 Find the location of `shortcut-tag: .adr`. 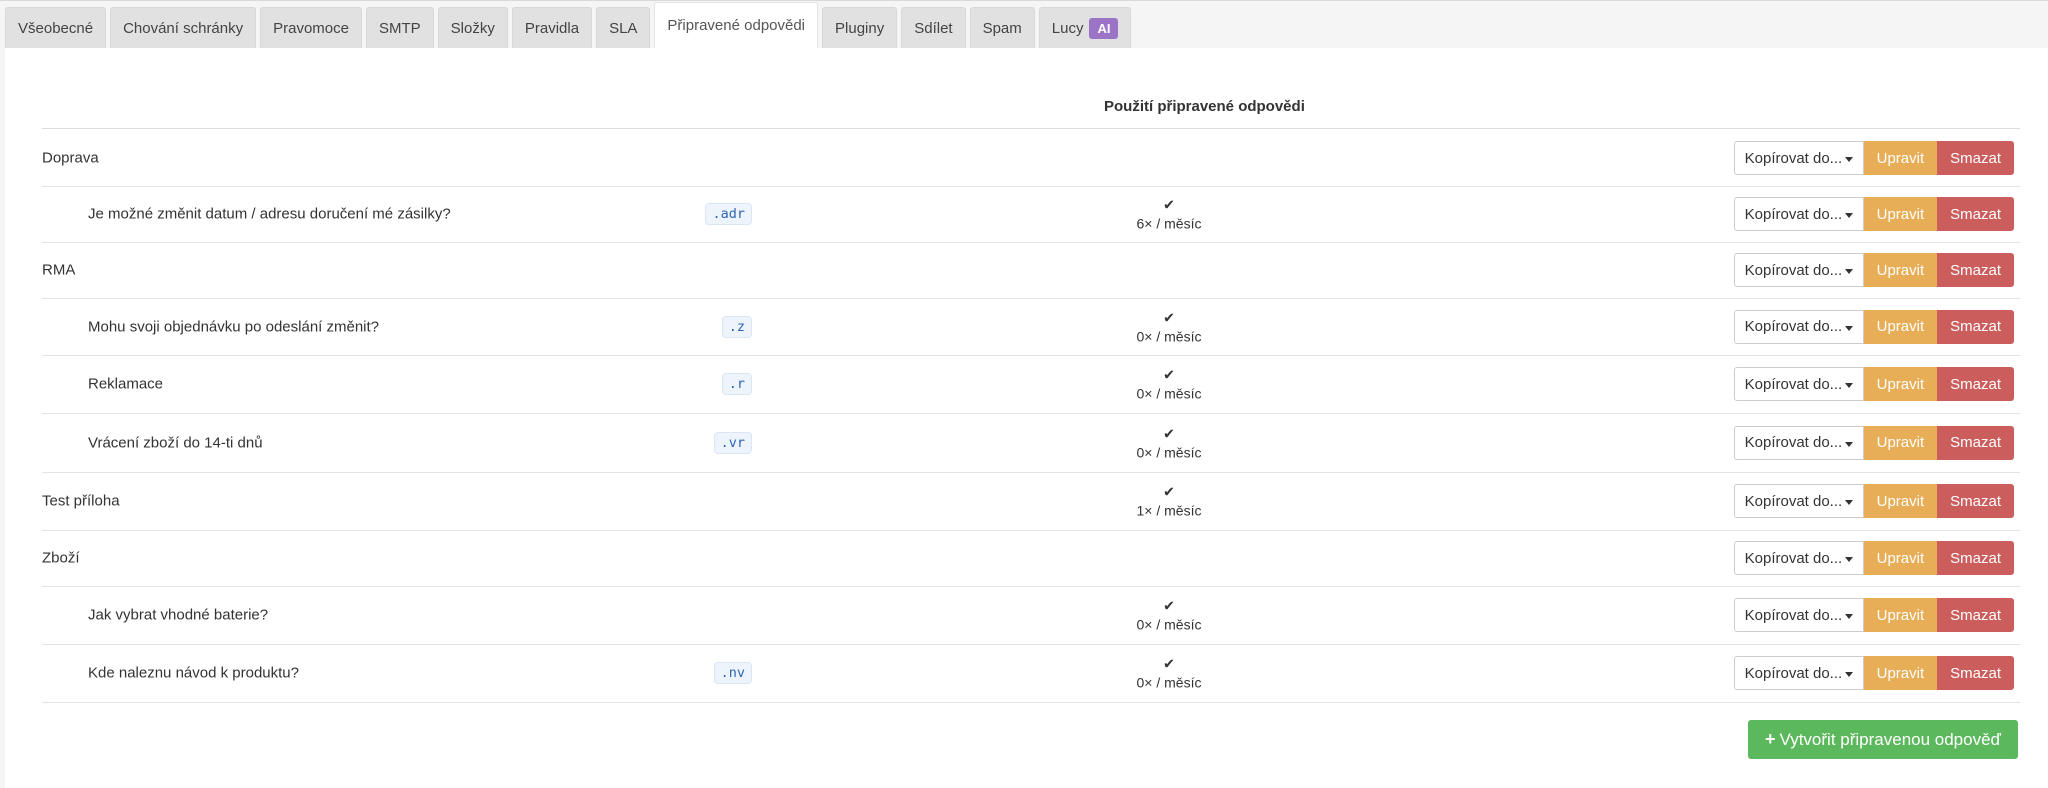

shortcut-tag: .adr is located at coordinates (728, 214).